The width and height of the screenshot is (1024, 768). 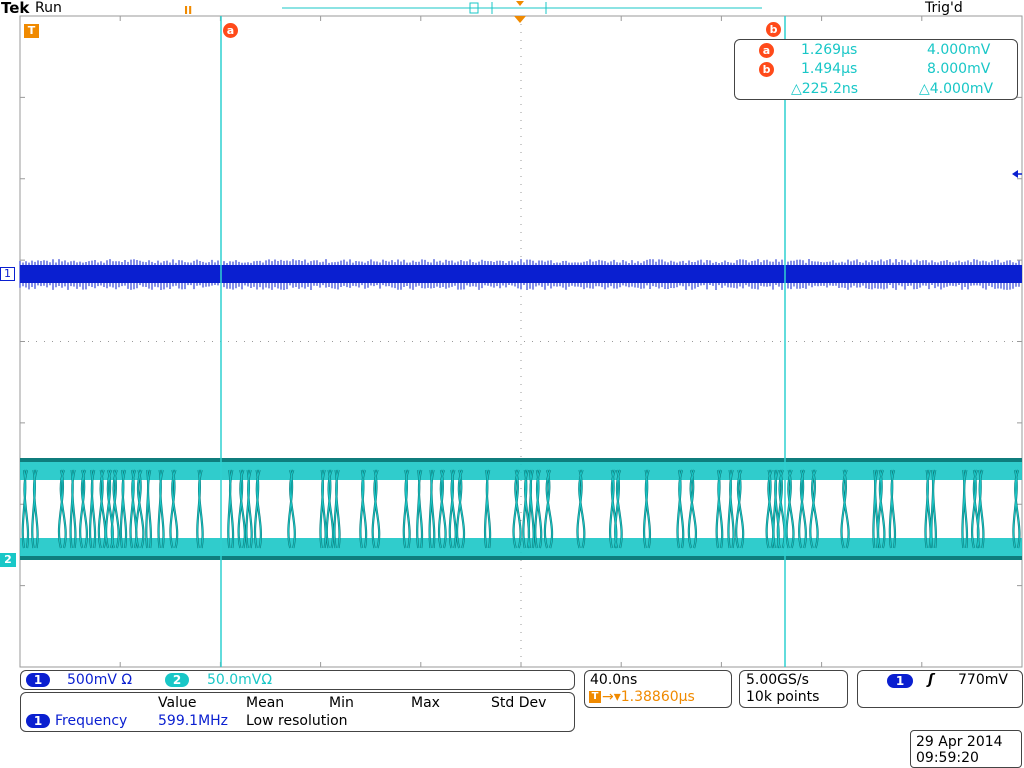 What do you see at coordinates (940, 689) in the screenshot?
I see `trigger-panel: 1 ʃ 770mV` at bounding box center [940, 689].